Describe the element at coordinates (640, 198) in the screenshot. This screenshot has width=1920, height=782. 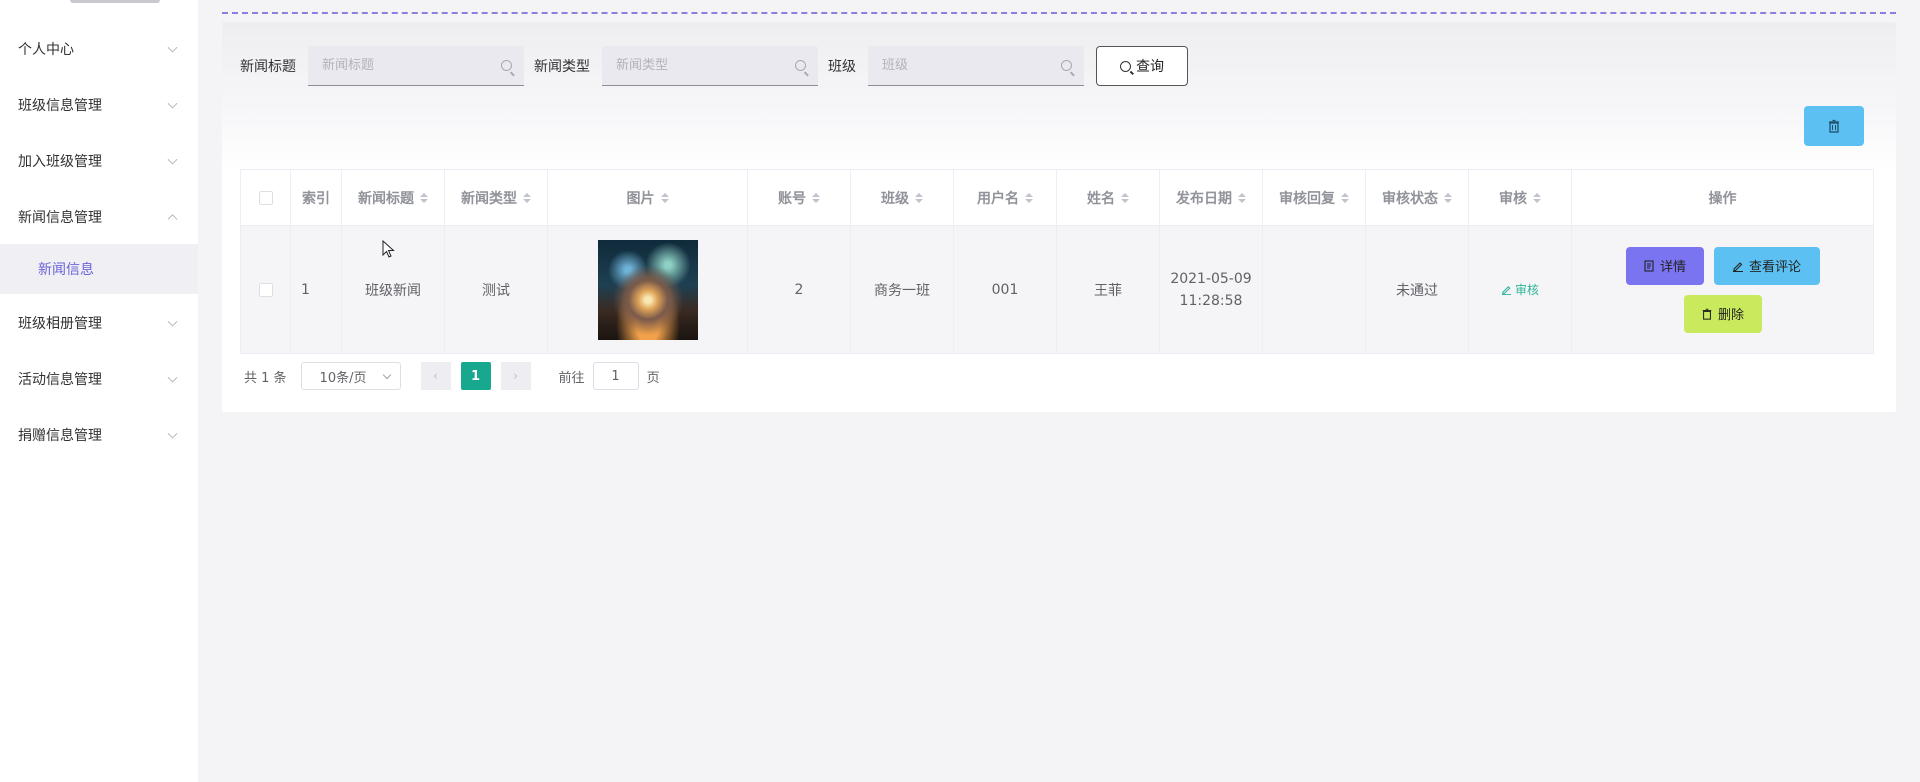
I see `header-label: 图片` at that location.